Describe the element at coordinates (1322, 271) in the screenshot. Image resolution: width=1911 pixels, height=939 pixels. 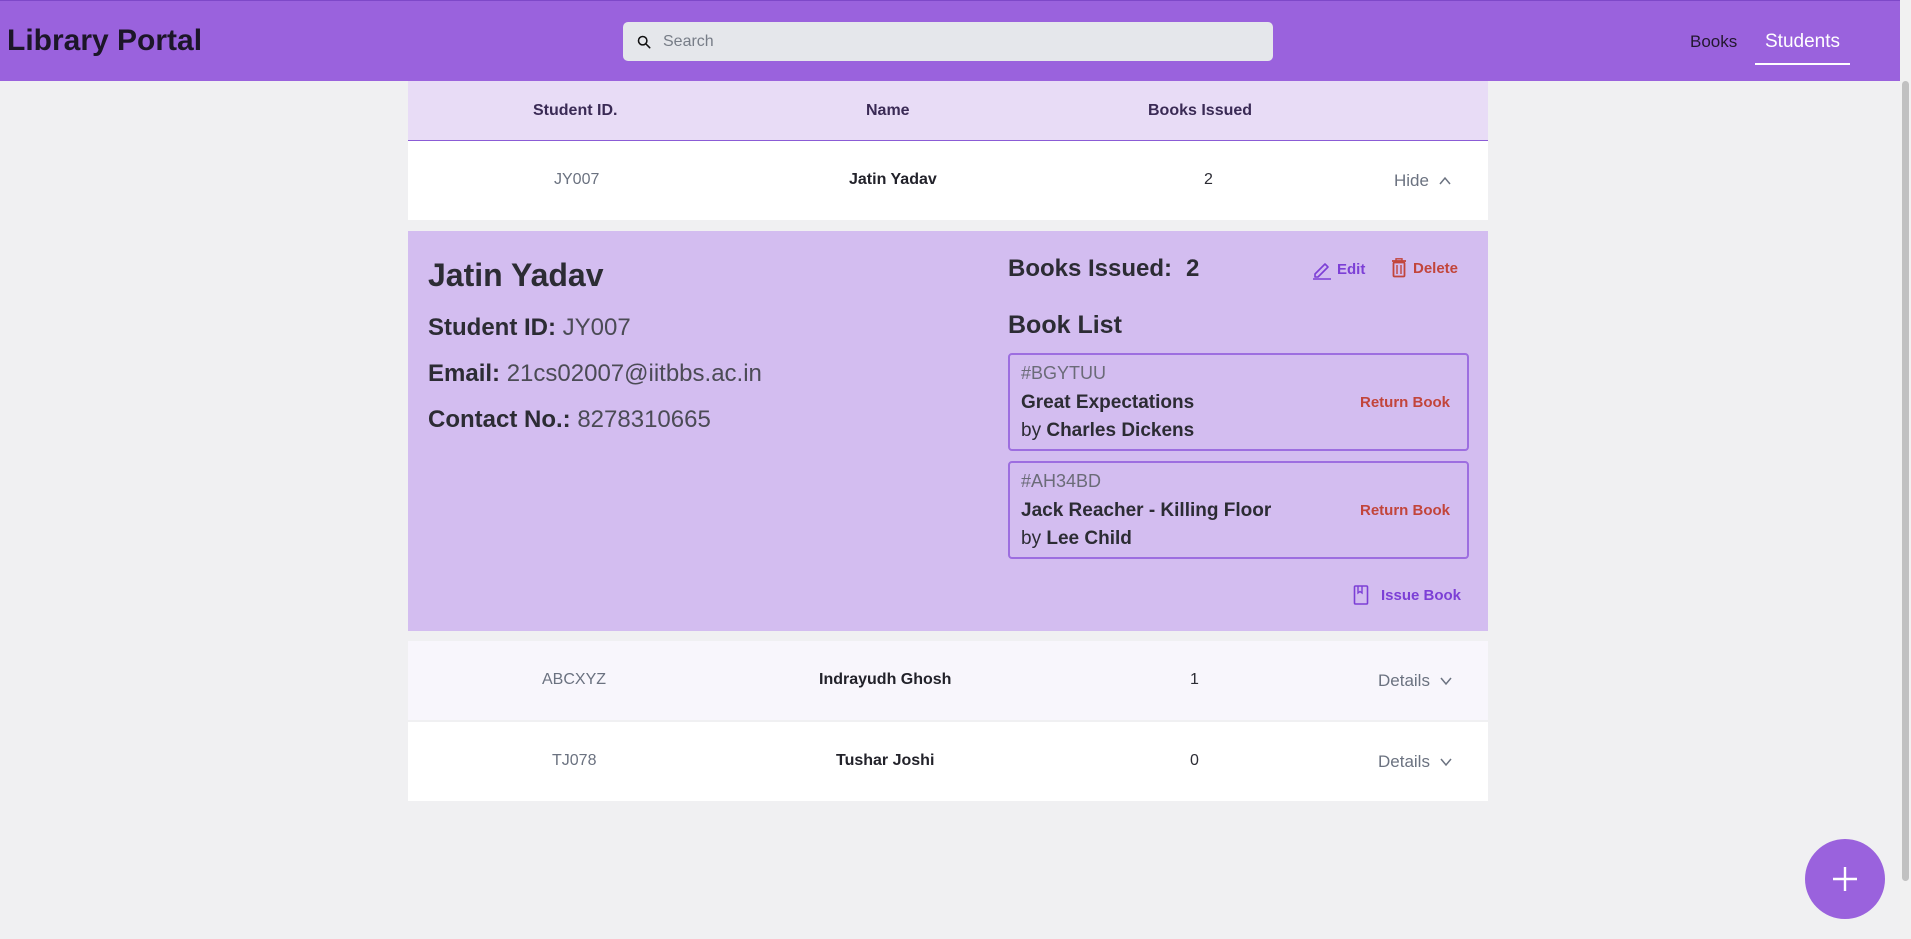
I see `pencil-icon` at that location.